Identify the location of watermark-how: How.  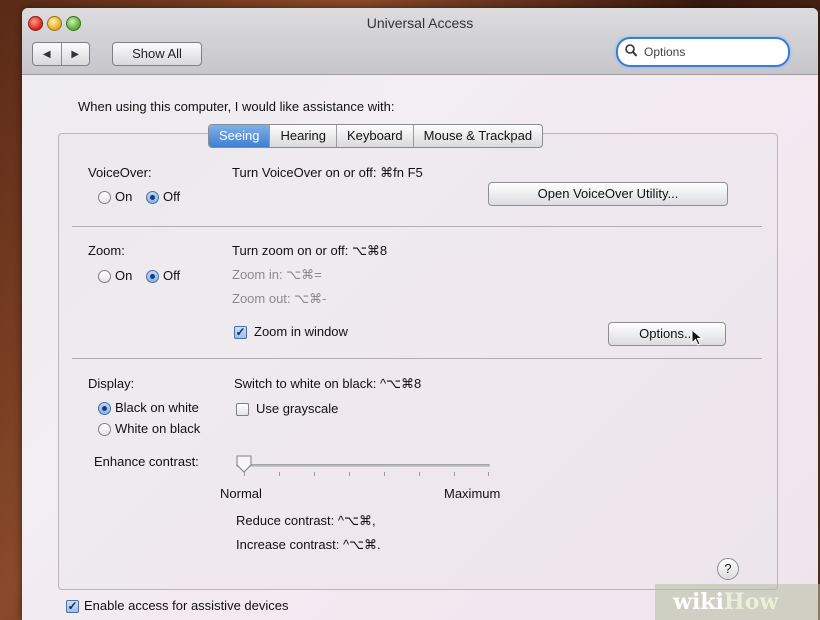
(751, 602).